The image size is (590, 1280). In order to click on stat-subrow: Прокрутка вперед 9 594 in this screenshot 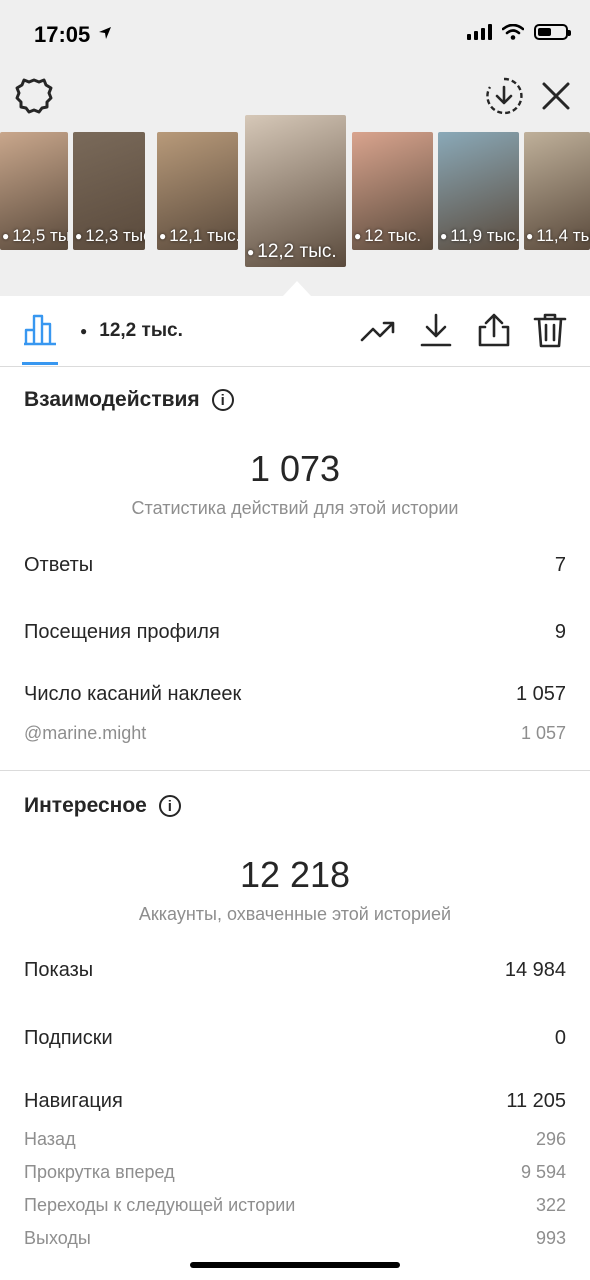, I will do `click(295, 1172)`.